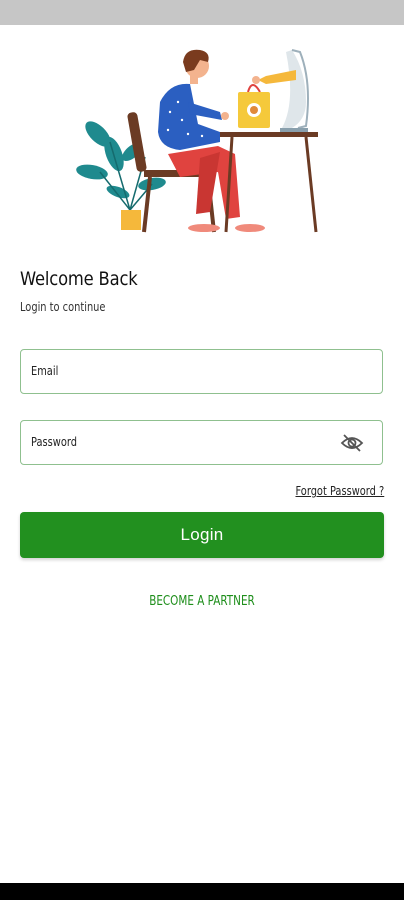  What do you see at coordinates (352, 443) in the screenshot?
I see `eye-off-icon` at bounding box center [352, 443].